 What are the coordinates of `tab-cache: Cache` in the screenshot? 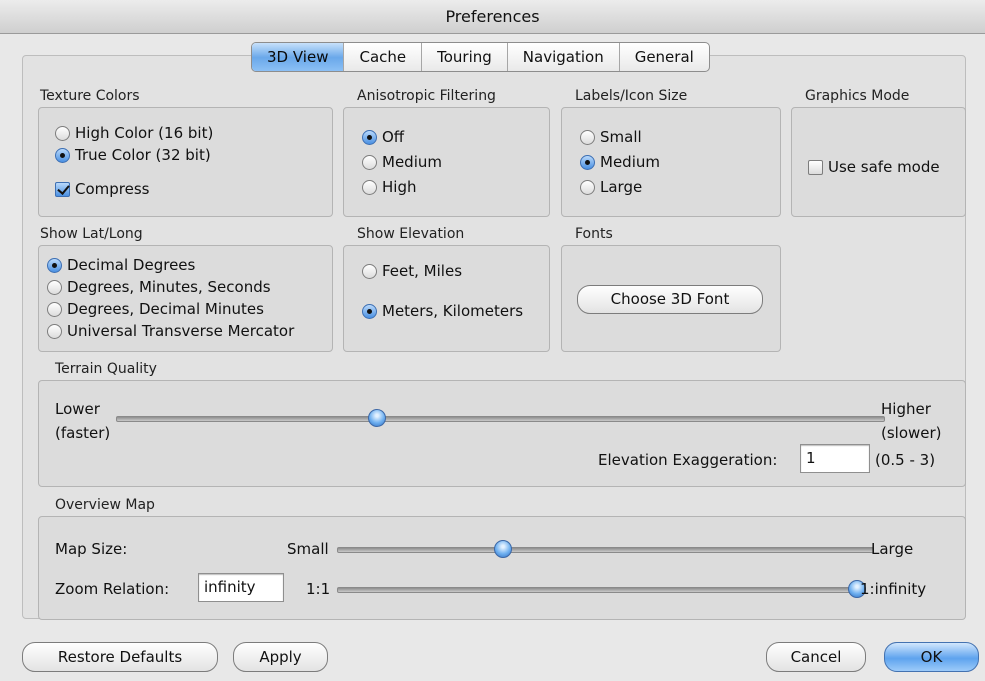 It's located at (382, 57).